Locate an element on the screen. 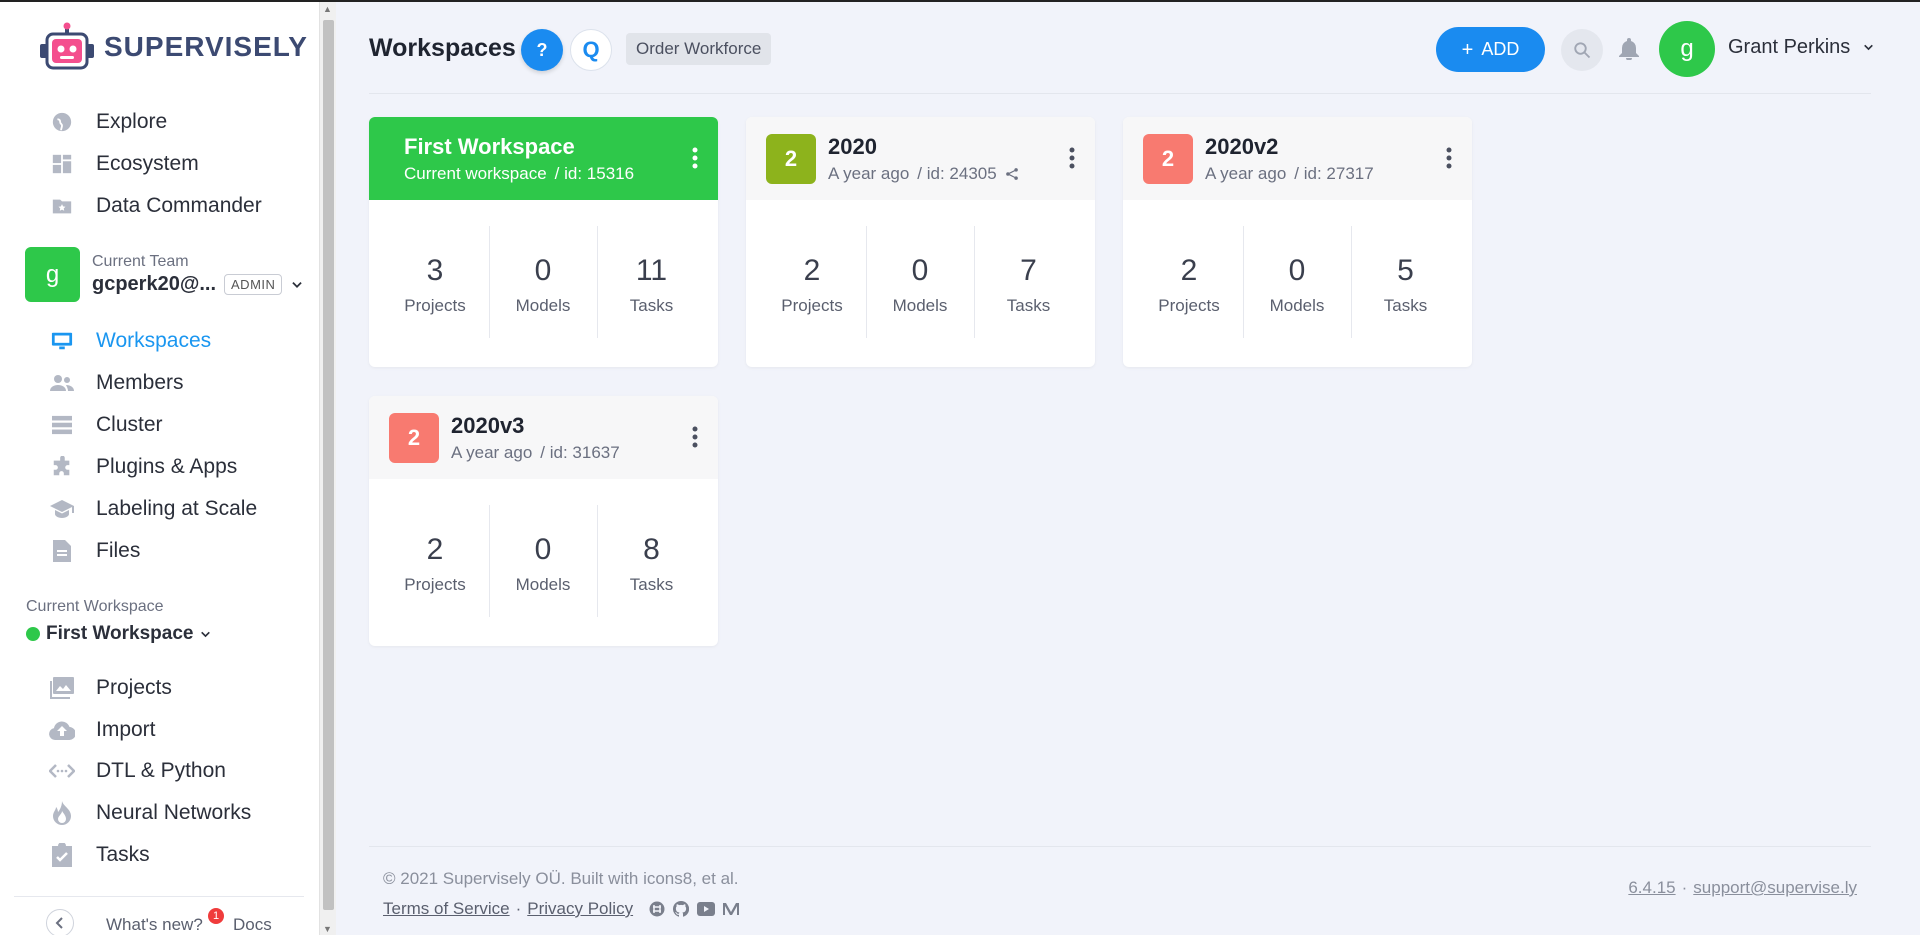  stat-tasks: 7 Tasks is located at coordinates (1029, 282).